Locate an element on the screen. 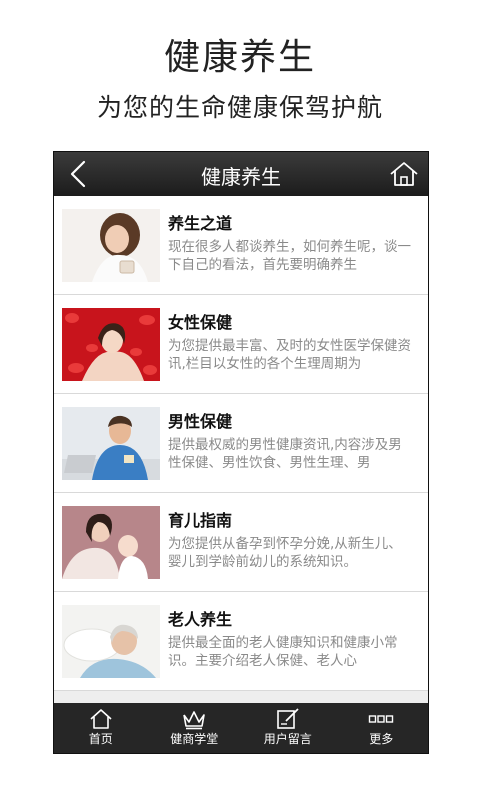 The width and height of the screenshot is (480, 800). list-item: 老人养生 提供最全面的老人健康知识和健康小常识。主要介绍老人保健、老人心 is located at coordinates (241, 641).